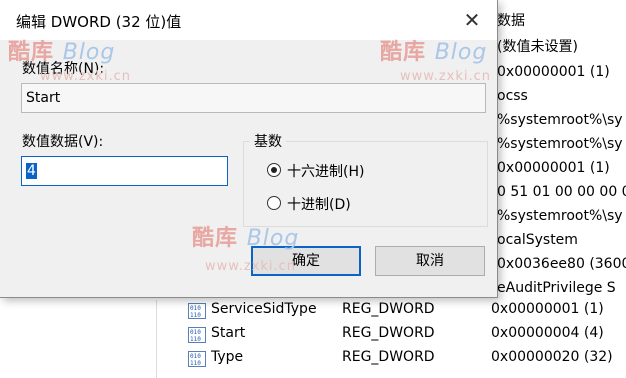 The width and height of the screenshot is (626, 378). What do you see at coordinates (253, 98) in the screenshot?
I see `value-name-field: Start` at bounding box center [253, 98].